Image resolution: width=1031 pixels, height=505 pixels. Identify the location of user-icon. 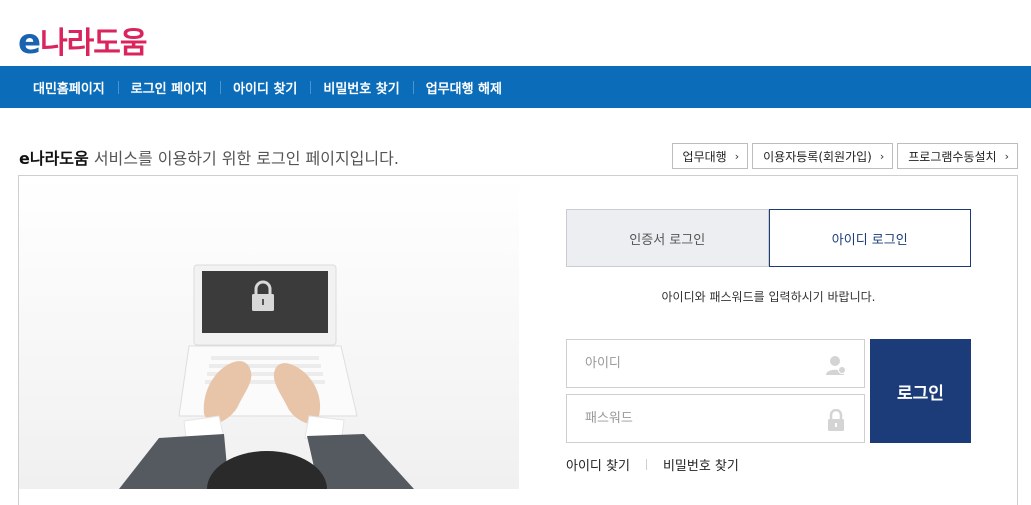
(836, 365).